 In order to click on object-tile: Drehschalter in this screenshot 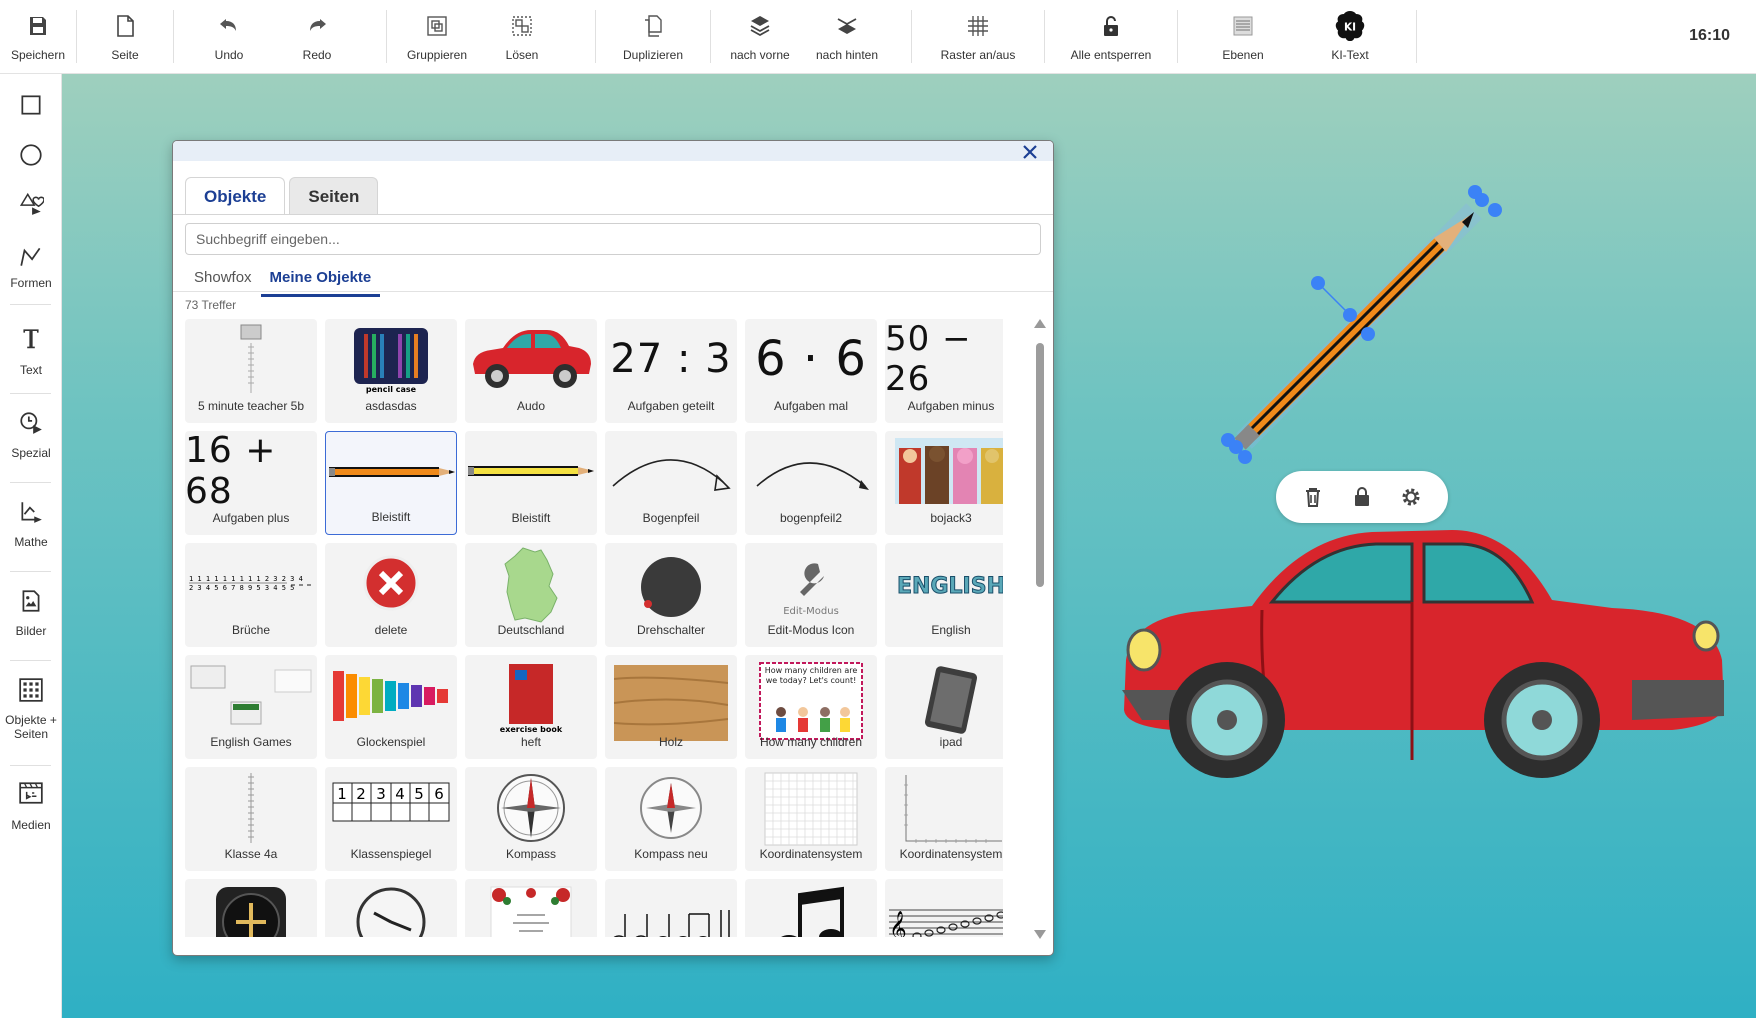, I will do `click(671, 595)`.